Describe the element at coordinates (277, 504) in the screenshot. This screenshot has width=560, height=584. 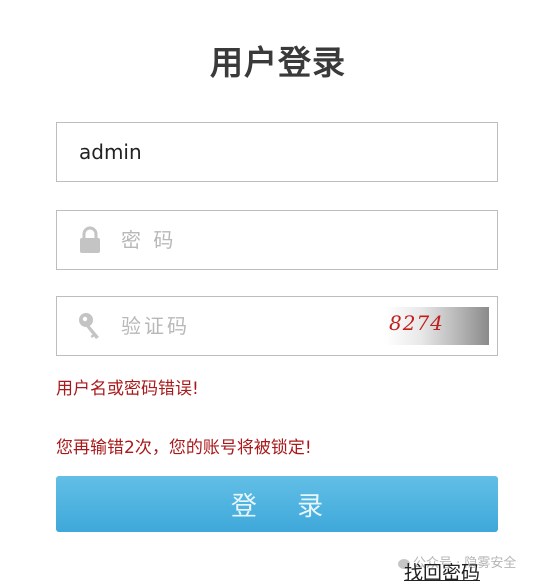
I see `login-button: 登 录` at that location.